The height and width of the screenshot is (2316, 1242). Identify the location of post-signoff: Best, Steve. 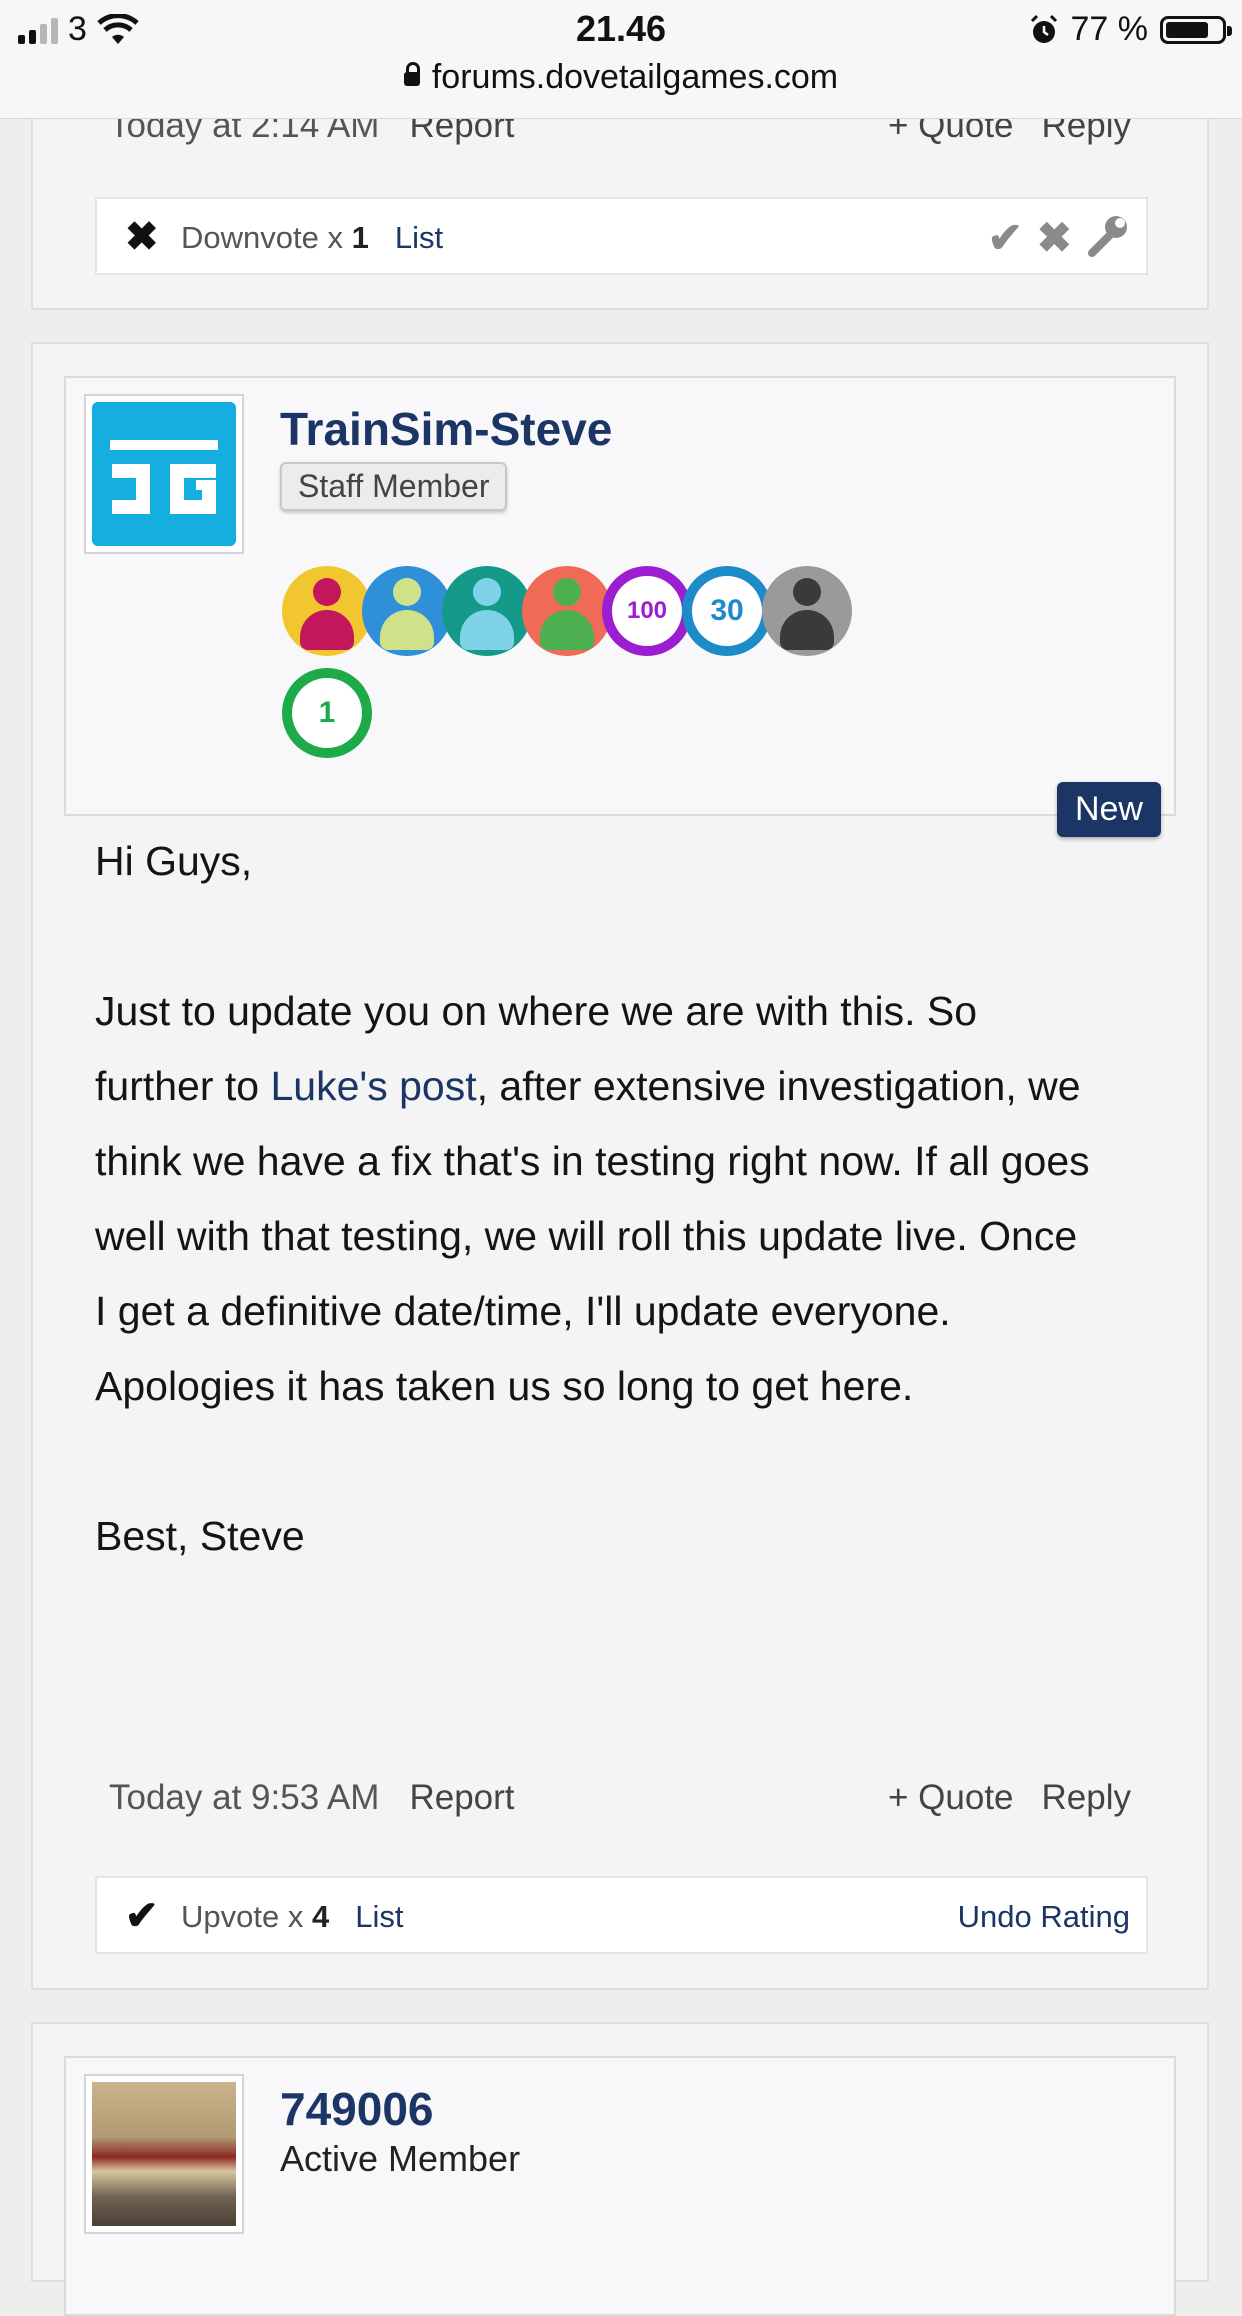
(200, 1536).